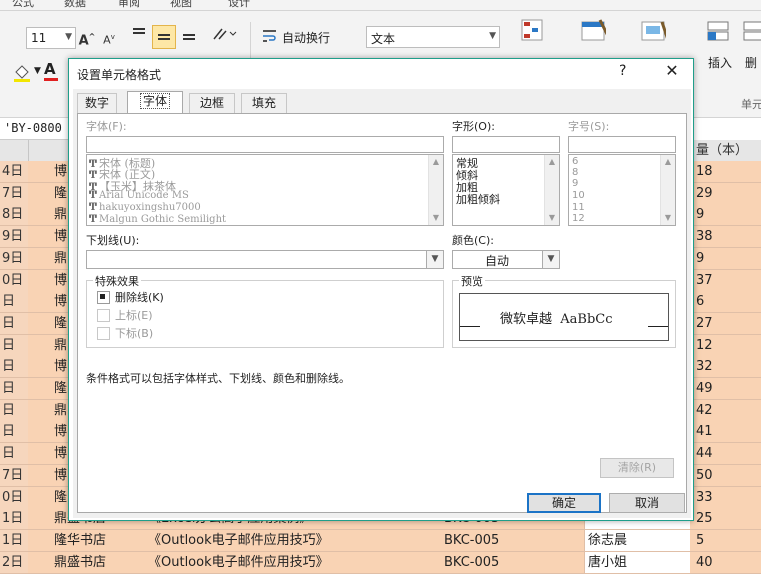 This screenshot has height=579, width=761. What do you see at coordinates (224, 36) in the screenshot?
I see `orientation-button` at bounding box center [224, 36].